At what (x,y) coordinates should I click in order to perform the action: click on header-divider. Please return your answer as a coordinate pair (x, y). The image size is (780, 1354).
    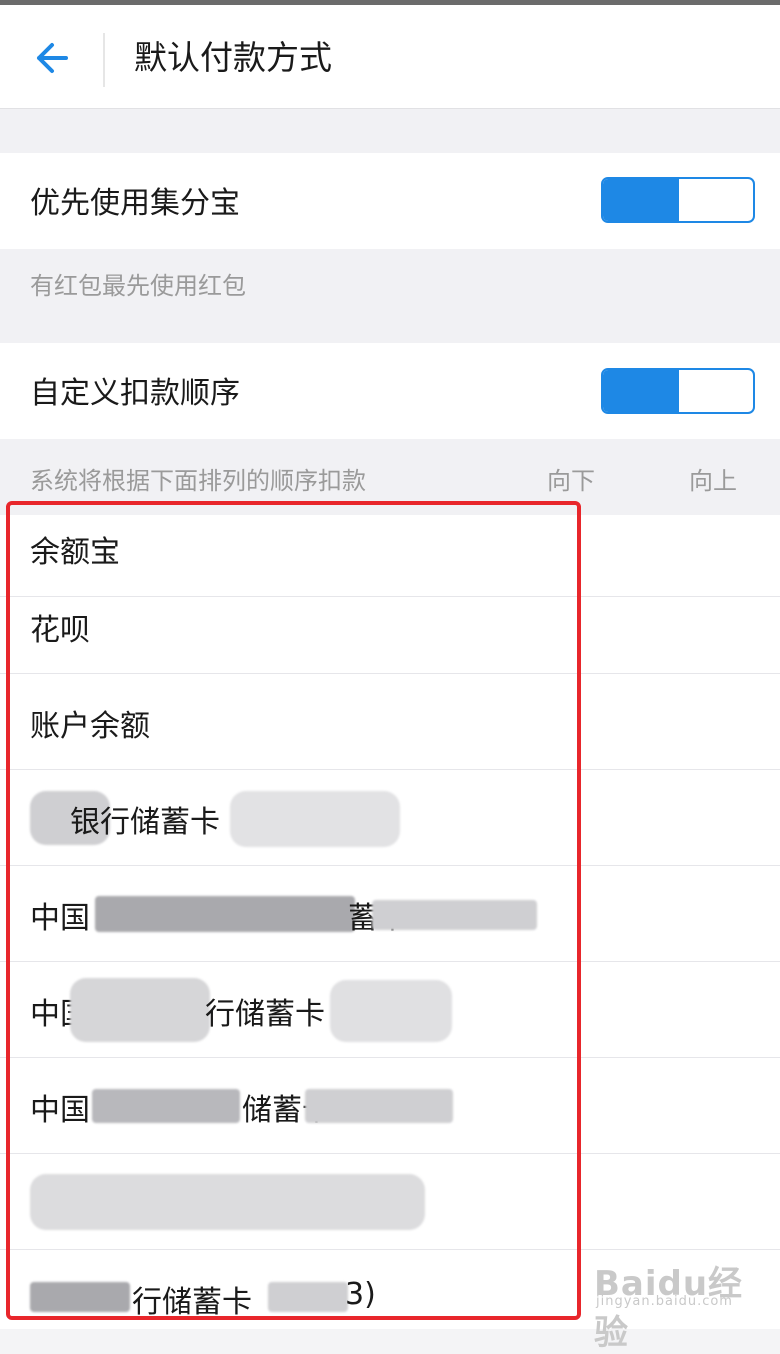
    Looking at the image, I should click on (104, 60).